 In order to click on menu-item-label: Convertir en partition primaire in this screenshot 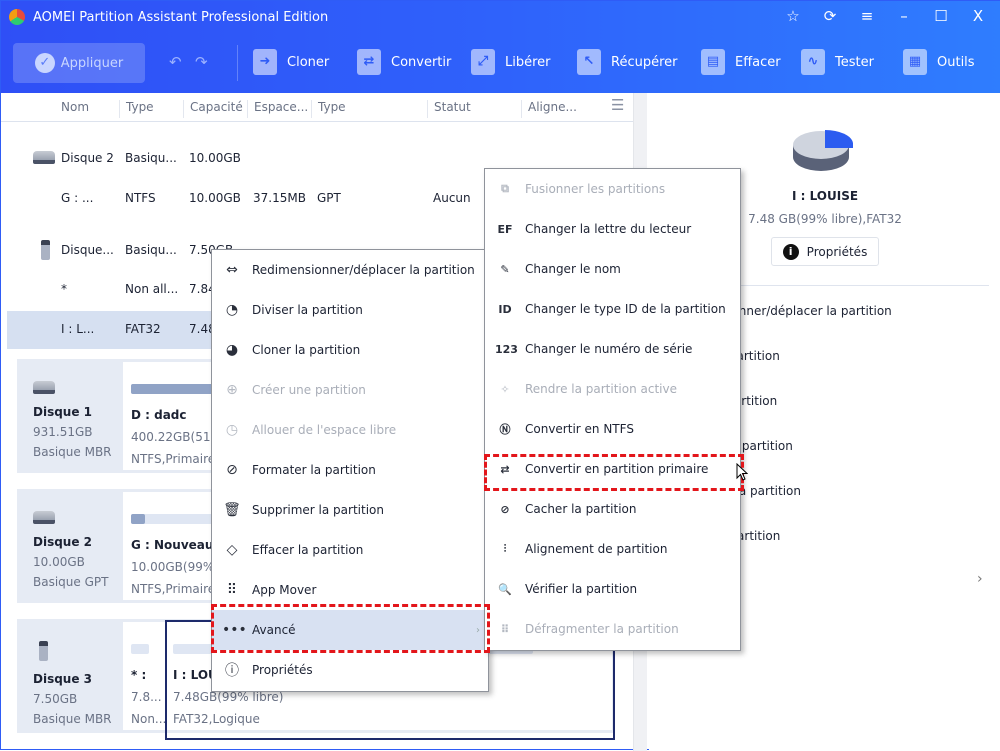, I will do `click(617, 469)`.